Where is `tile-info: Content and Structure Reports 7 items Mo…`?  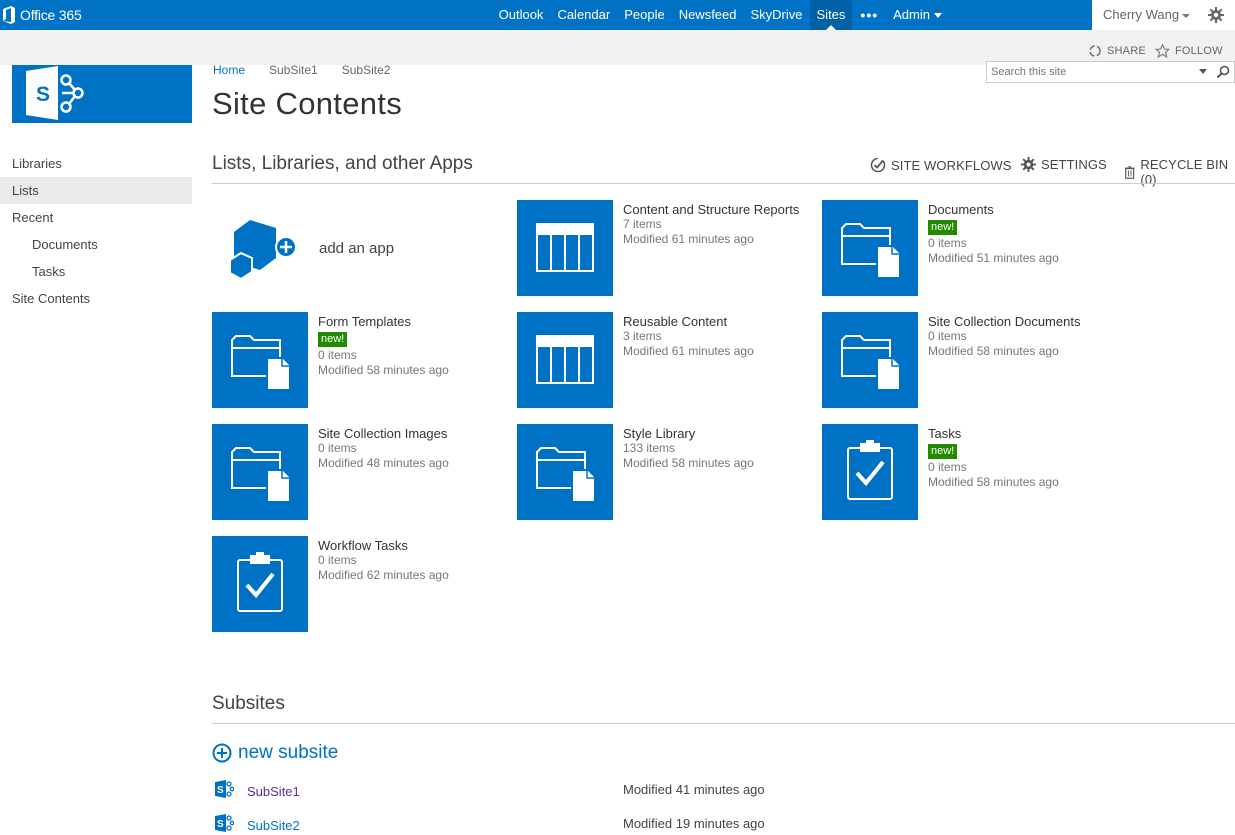 tile-info: Content and Structure Reports 7 items Mo… is located at coordinates (713, 224).